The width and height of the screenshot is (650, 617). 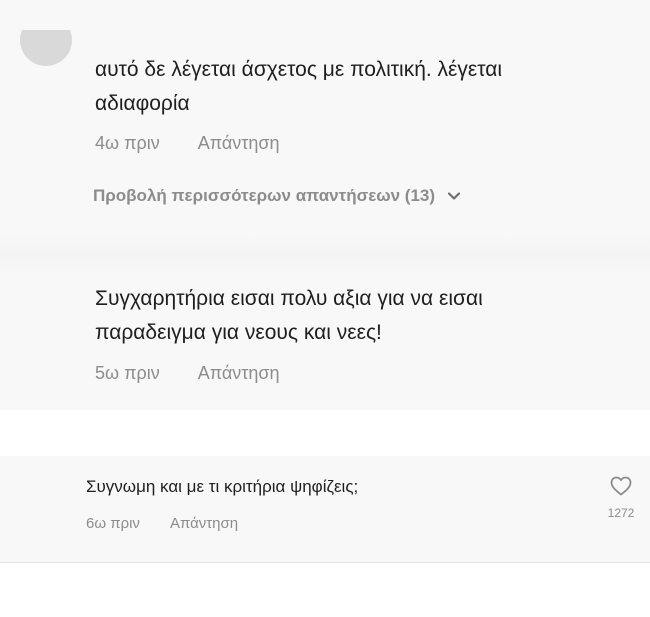 What do you see at coordinates (325, 255) in the screenshot?
I see `blurred-user-area` at bounding box center [325, 255].